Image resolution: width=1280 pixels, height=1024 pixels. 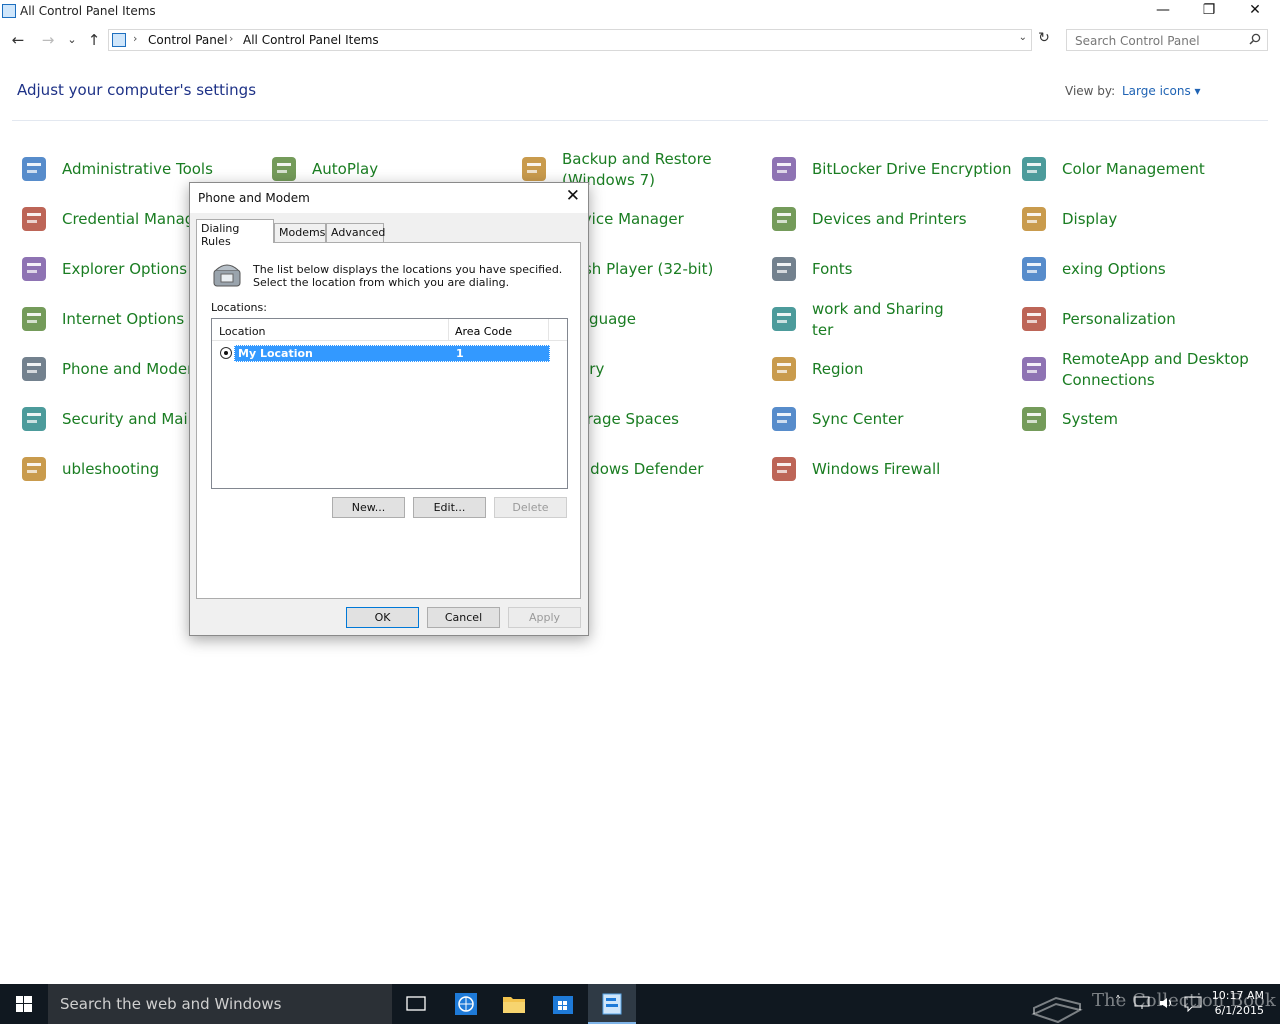 I want to click on item-label: Color Management, so click(x=1133, y=169).